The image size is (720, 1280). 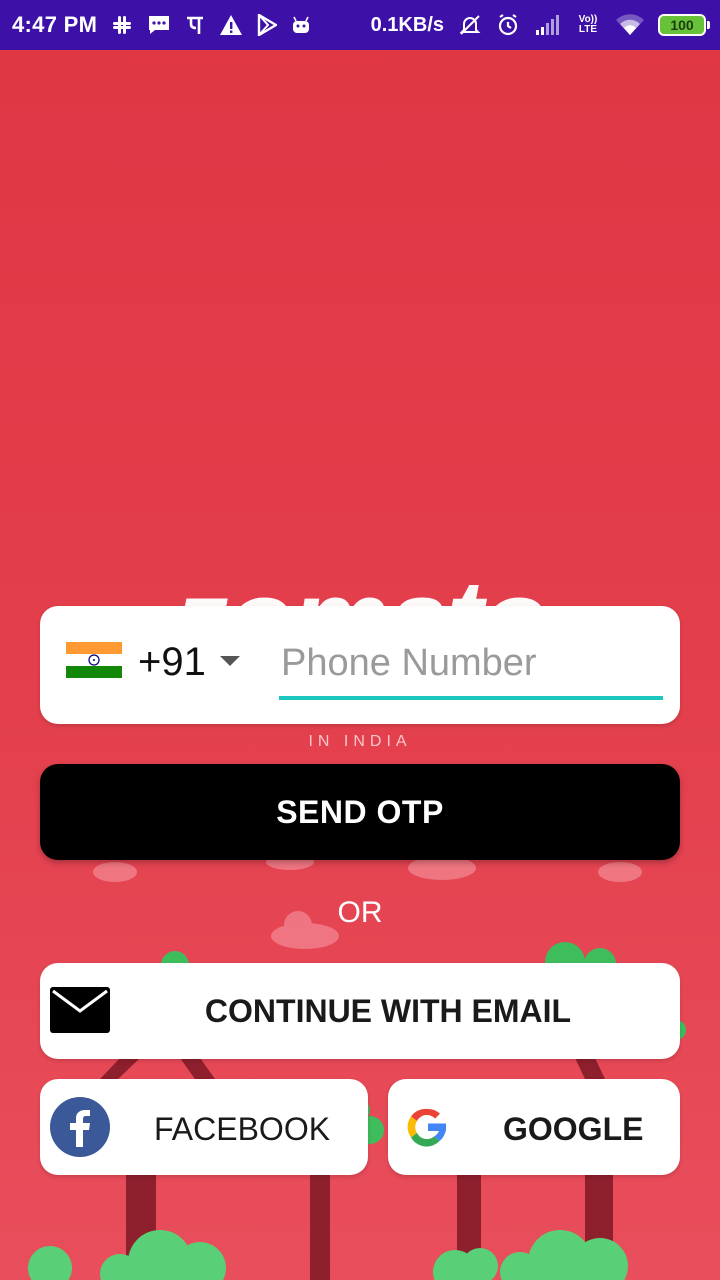 What do you see at coordinates (122, 25) in the screenshot?
I see `slack-icon` at bounding box center [122, 25].